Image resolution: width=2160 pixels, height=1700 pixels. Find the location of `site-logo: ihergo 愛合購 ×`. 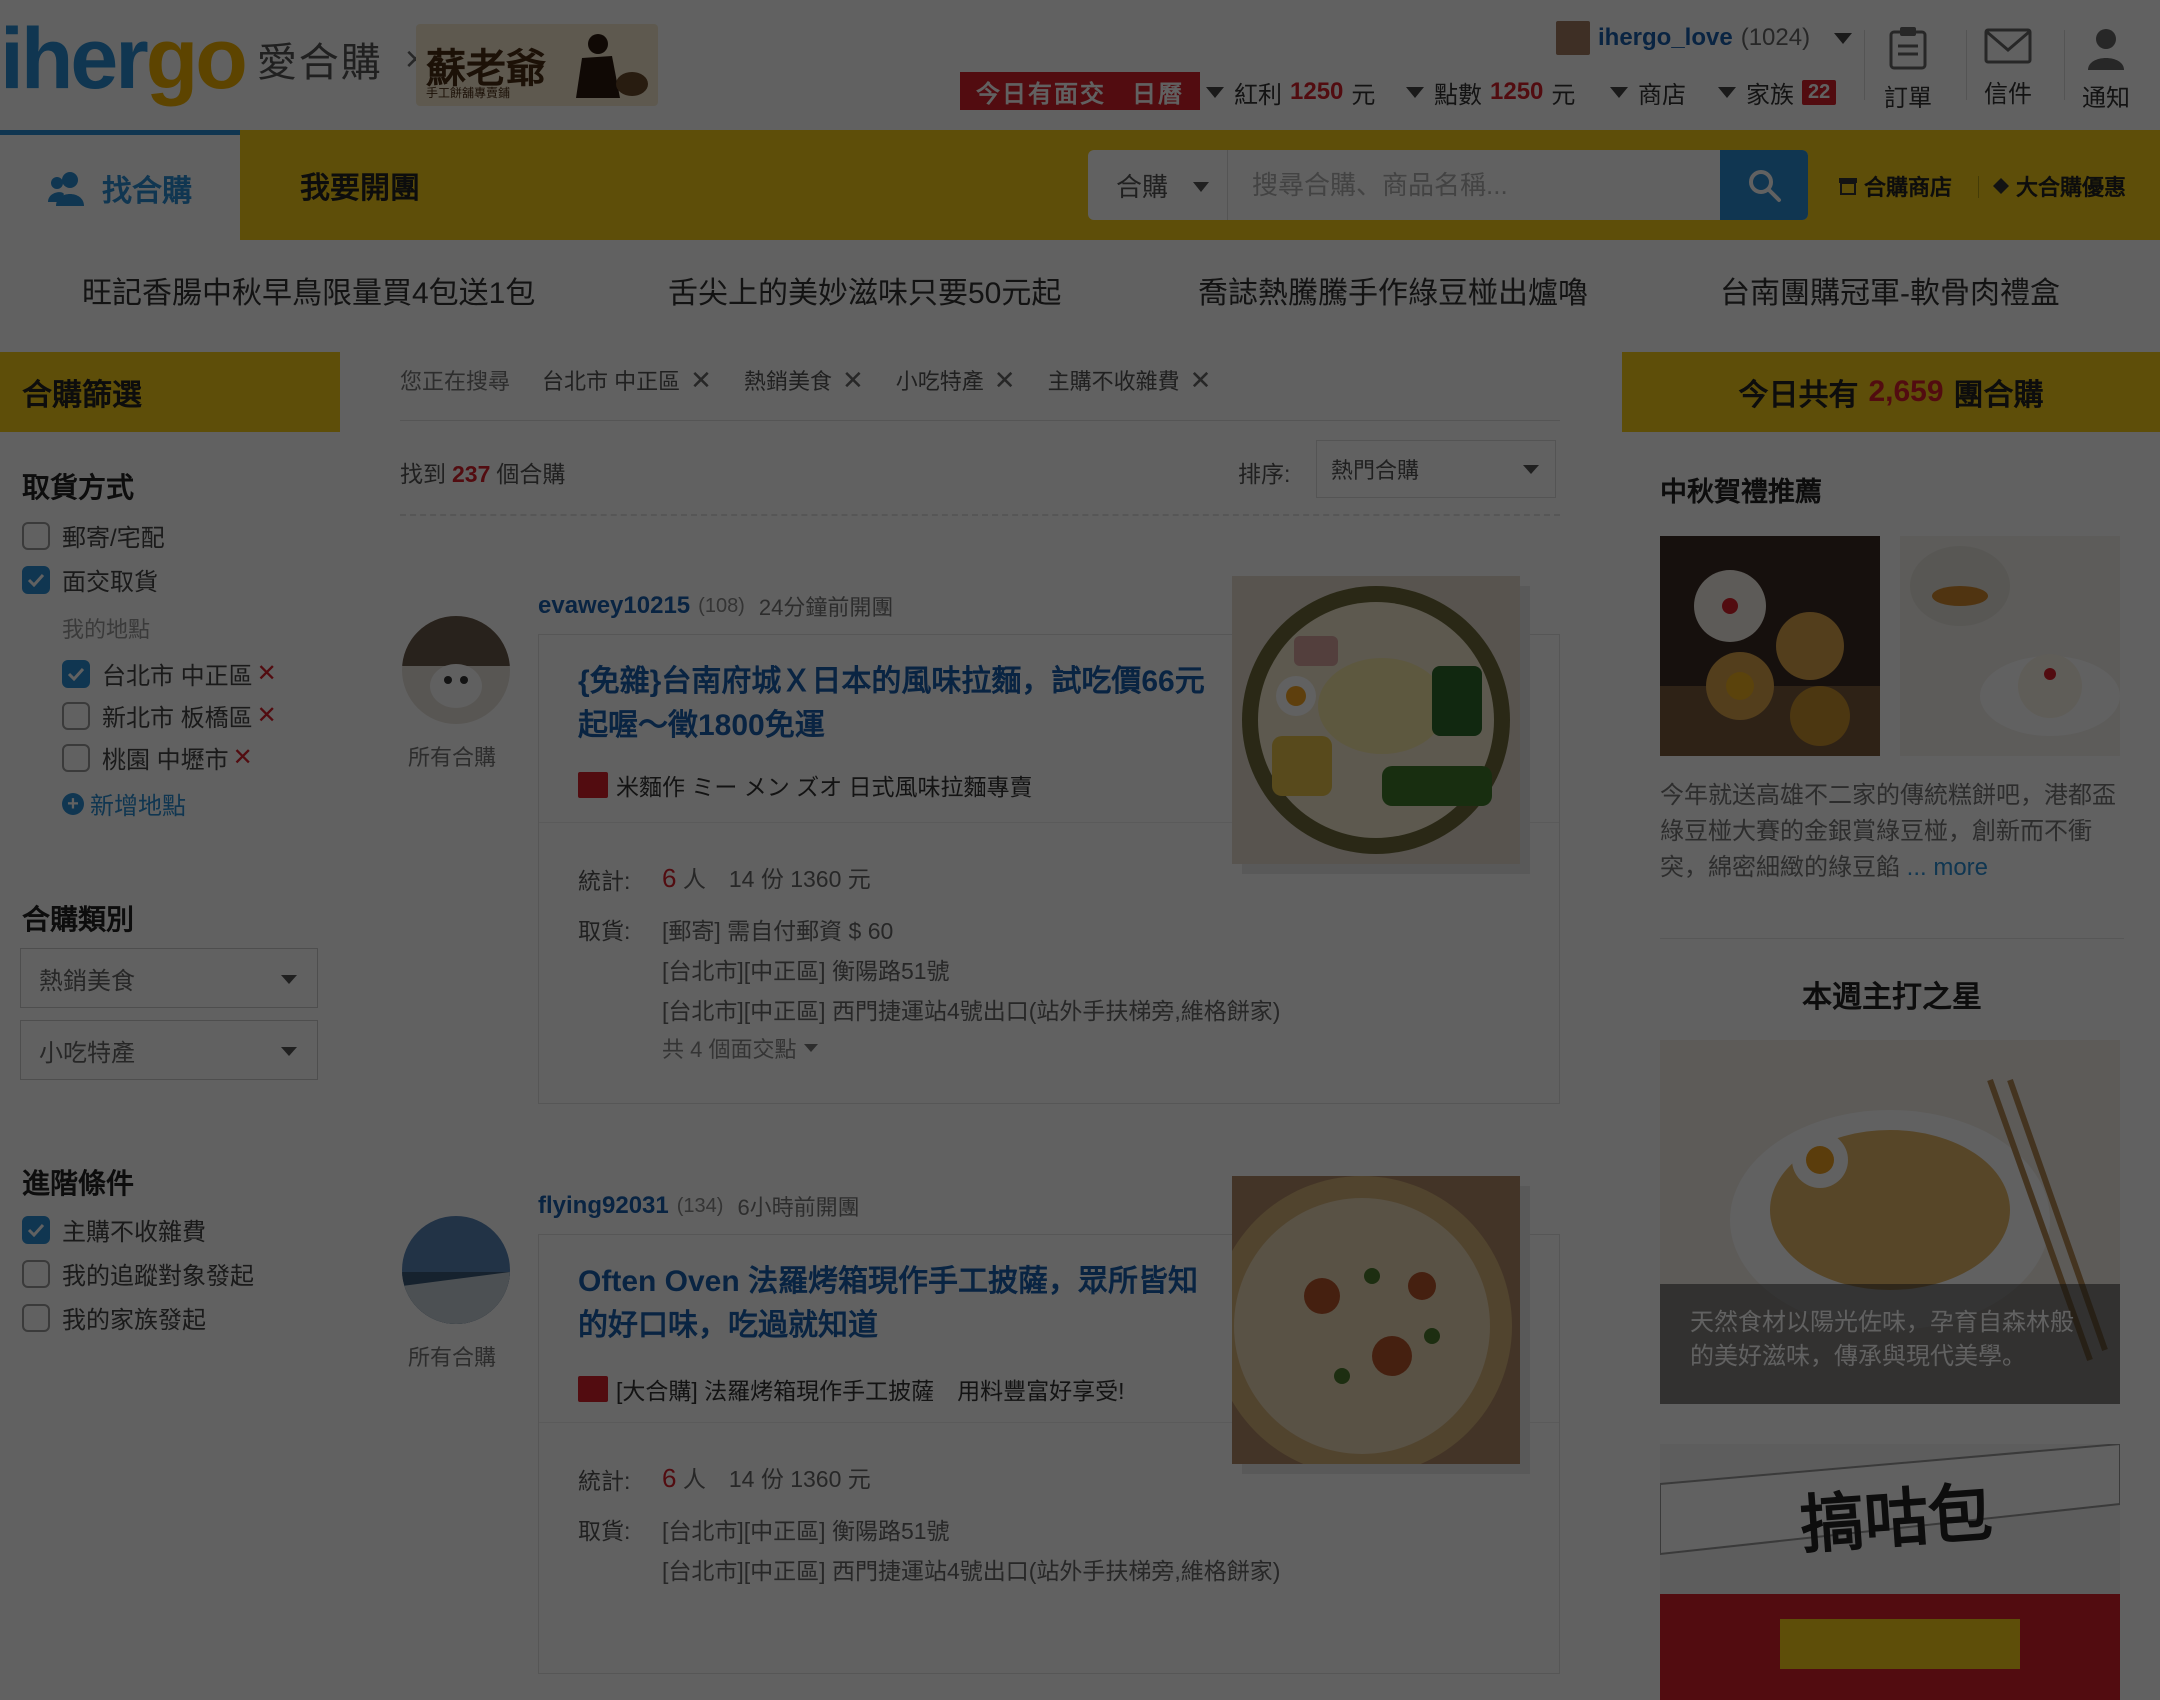

site-logo: ihergo 愛合購 × is located at coordinates (213, 59).